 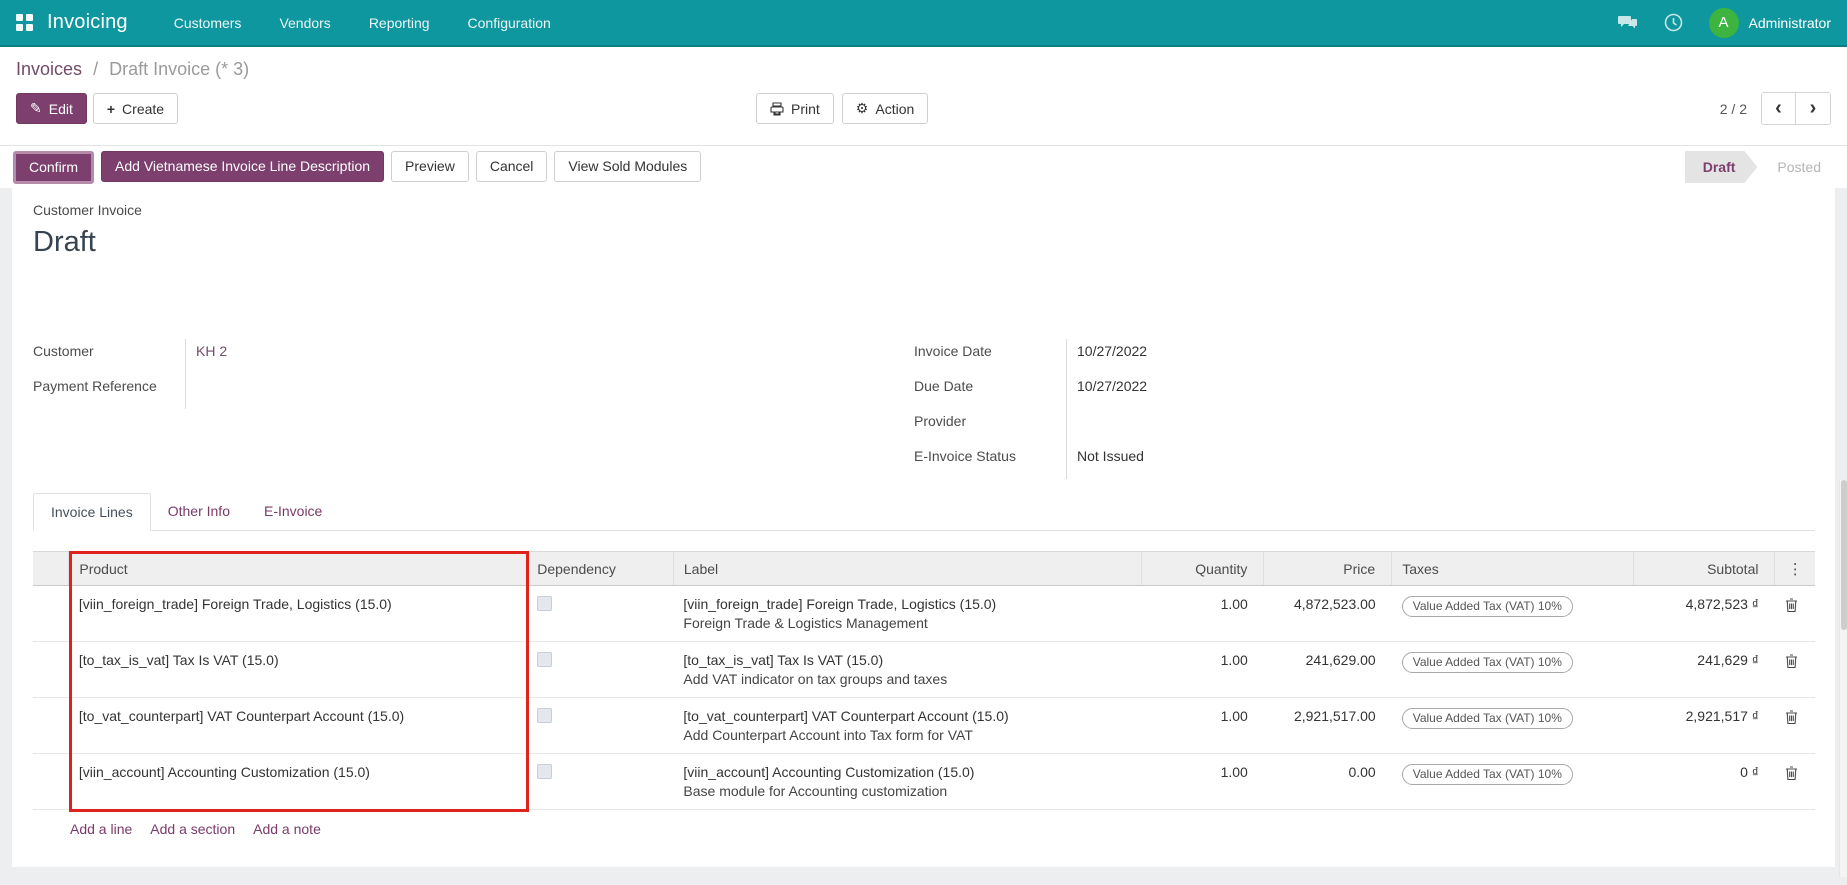 I want to click on price-cell: 0.00, so click(x=1327, y=781).